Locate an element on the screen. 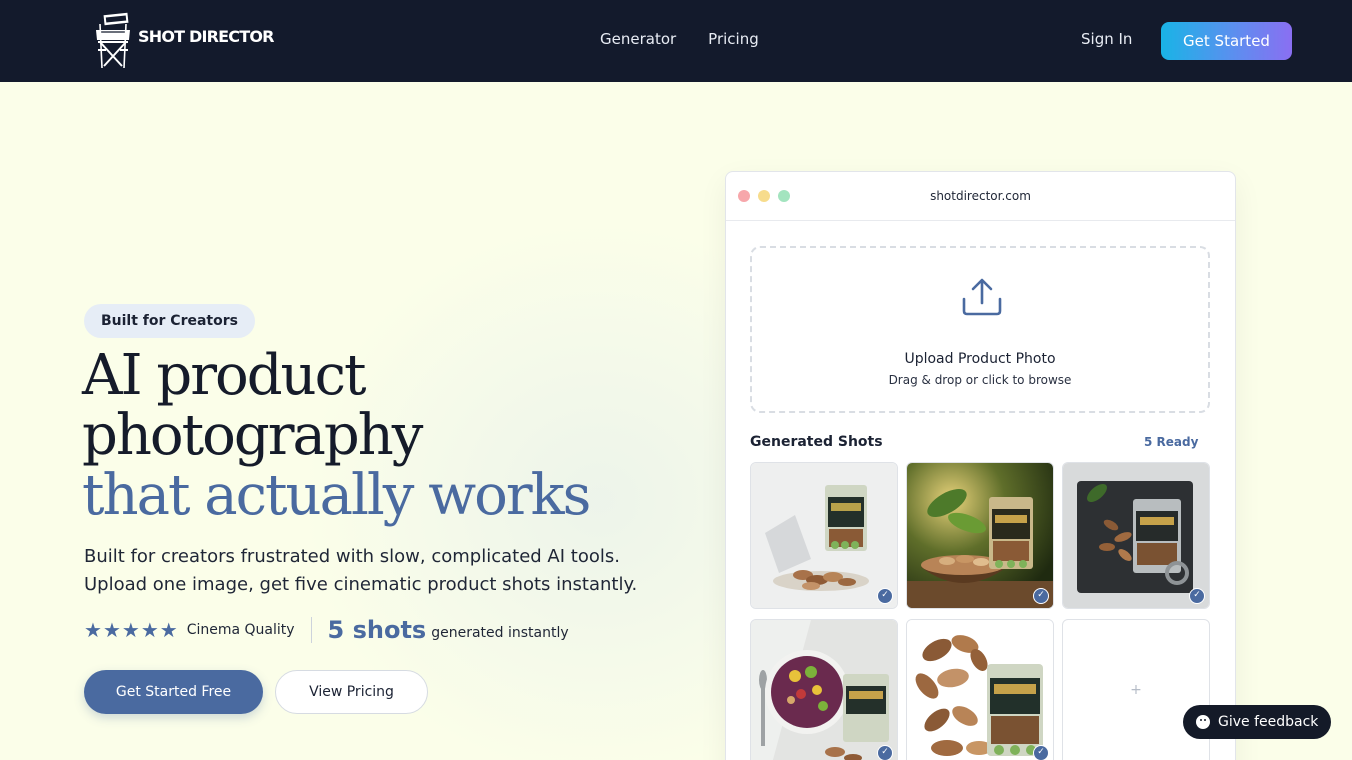 This screenshot has height=760, width=1352. get-started-free-button: Get Started Free is located at coordinates (173, 692).